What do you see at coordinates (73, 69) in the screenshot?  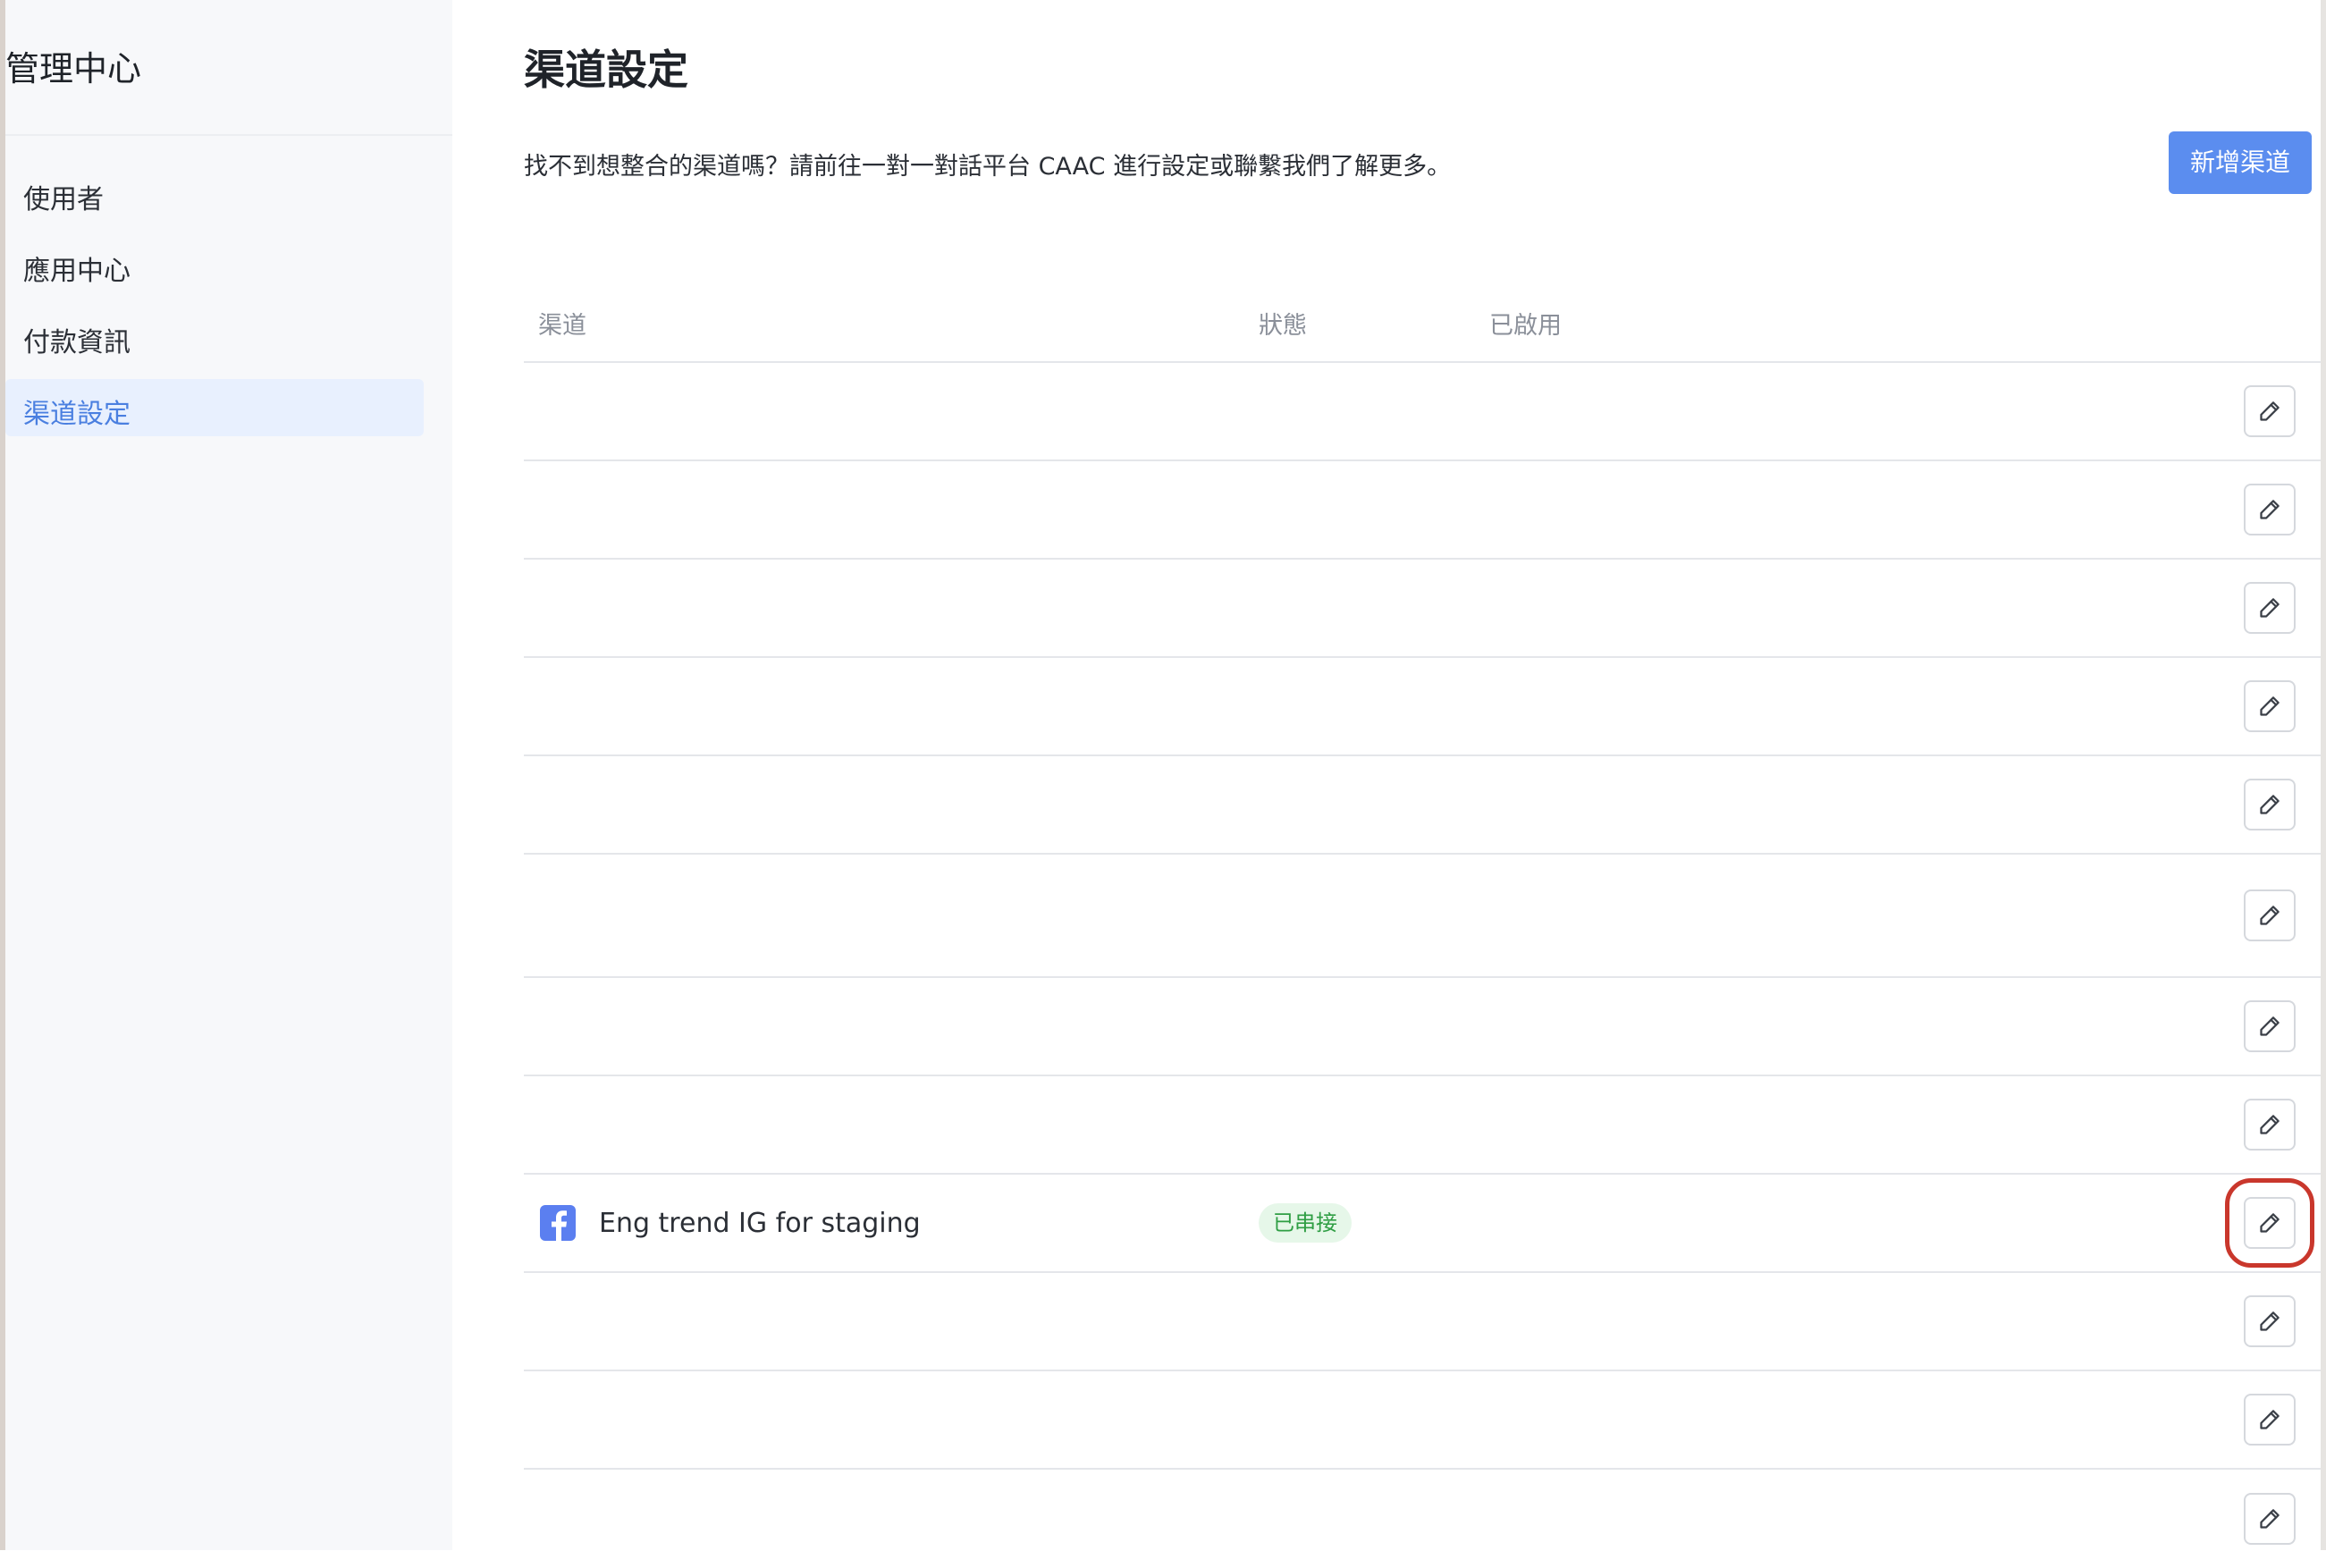 I see `sidebar-title: 管理中心` at bounding box center [73, 69].